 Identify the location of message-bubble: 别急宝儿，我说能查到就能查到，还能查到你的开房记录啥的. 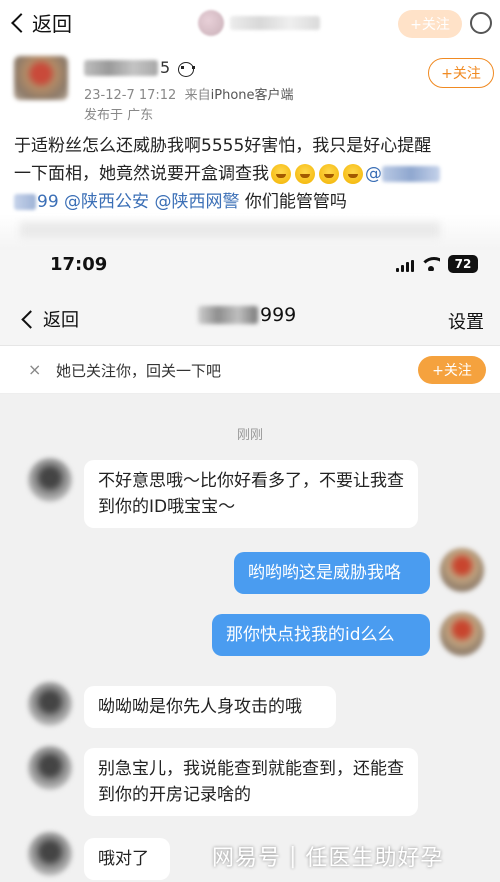
(251, 782).